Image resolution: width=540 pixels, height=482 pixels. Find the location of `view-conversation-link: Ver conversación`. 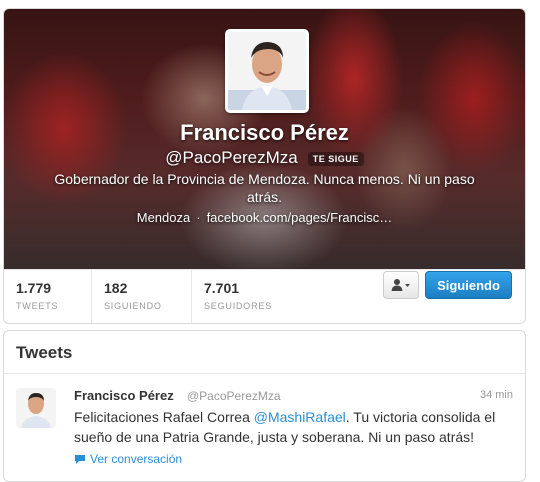

view-conversation-link: Ver conversación is located at coordinates (128, 459).